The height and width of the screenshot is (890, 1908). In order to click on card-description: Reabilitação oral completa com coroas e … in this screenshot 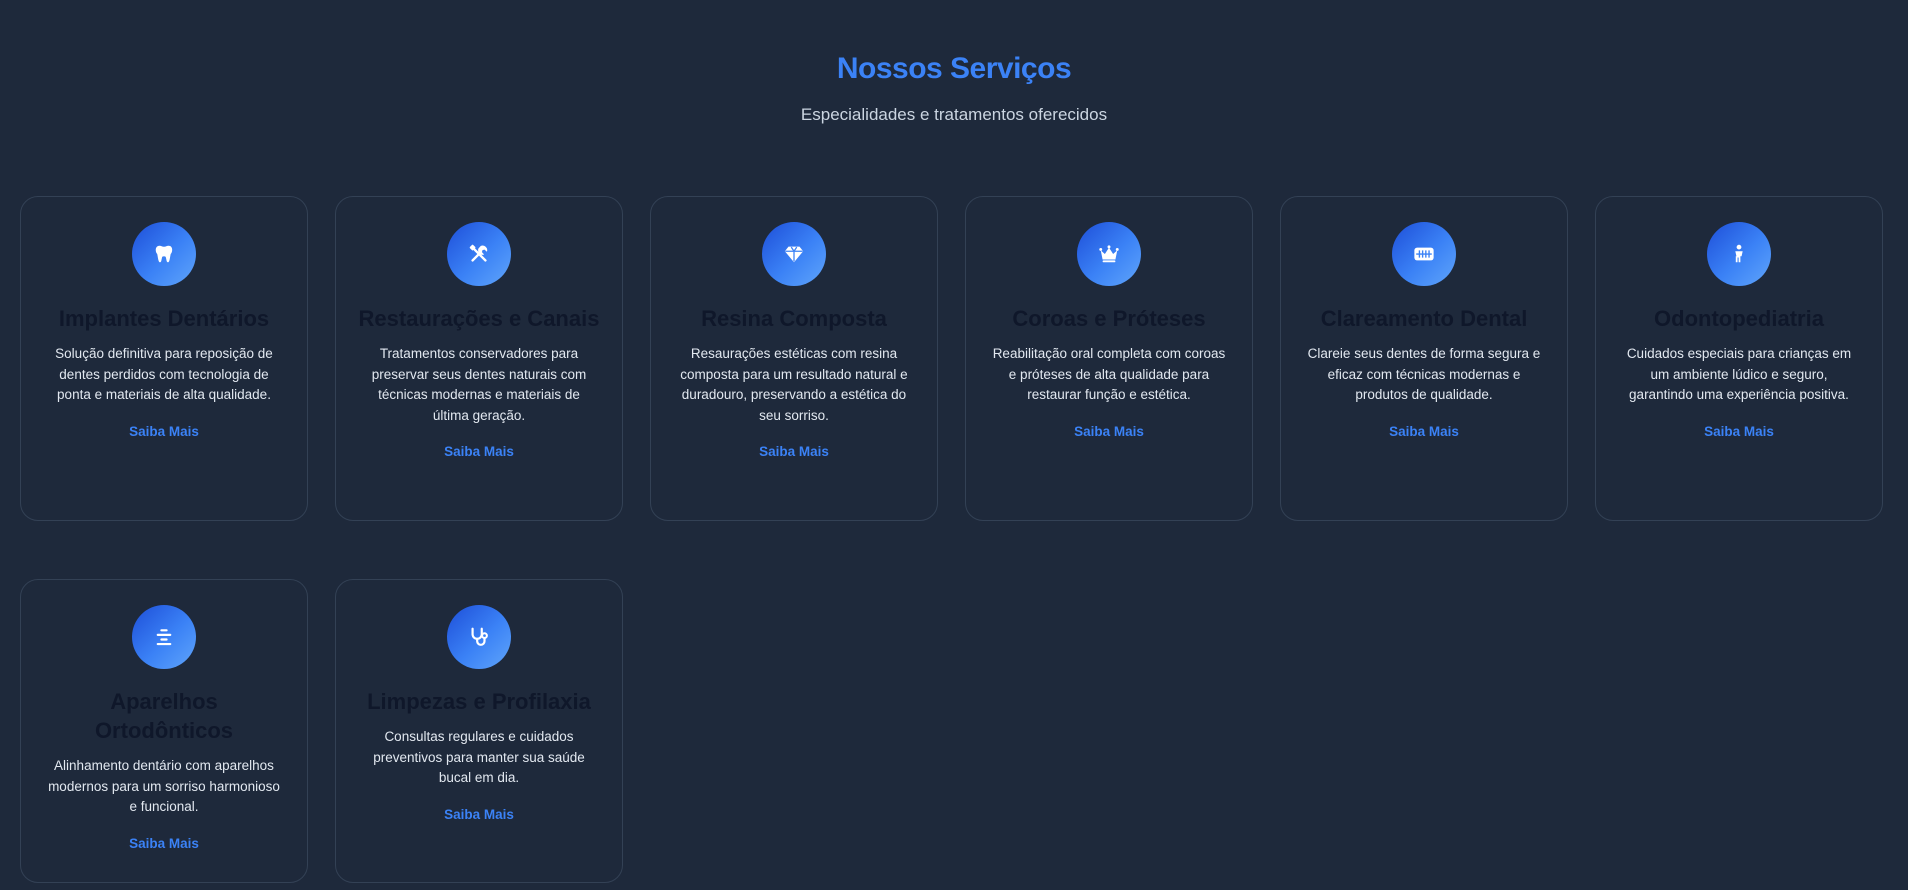, I will do `click(1109, 374)`.